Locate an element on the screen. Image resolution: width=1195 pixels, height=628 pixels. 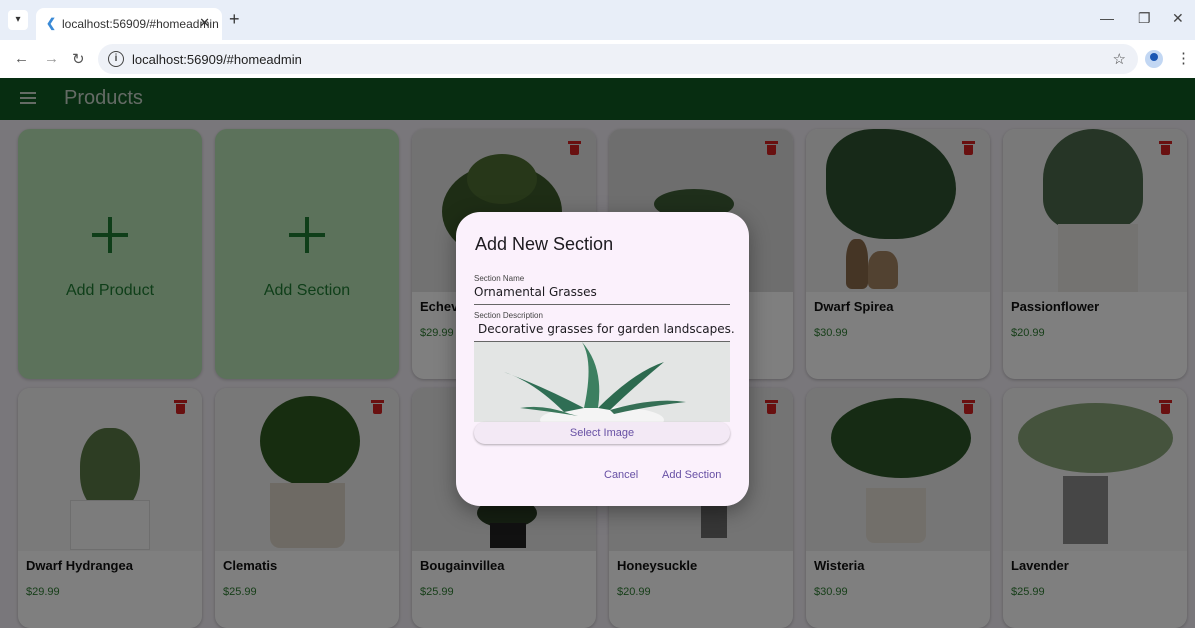
aloe-plant-image is located at coordinates (602, 382).